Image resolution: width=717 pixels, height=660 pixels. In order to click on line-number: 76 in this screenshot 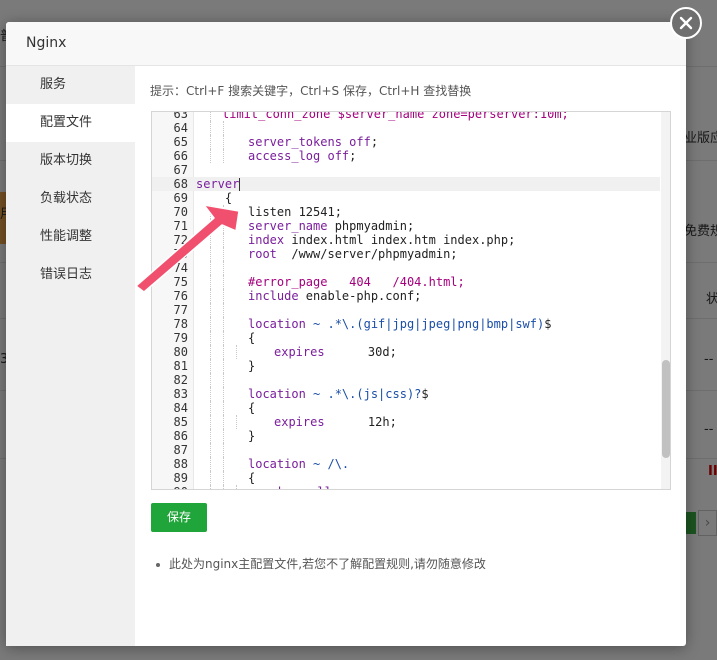, I will do `click(180, 296)`.